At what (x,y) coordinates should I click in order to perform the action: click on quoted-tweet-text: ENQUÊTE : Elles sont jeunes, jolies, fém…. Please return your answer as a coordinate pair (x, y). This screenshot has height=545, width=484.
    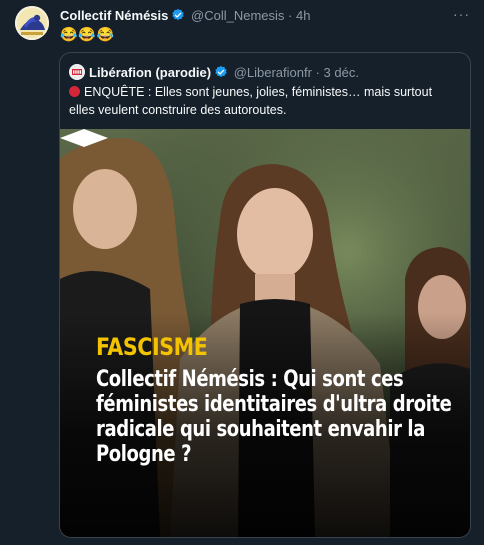
    Looking at the image, I should click on (251, 101).